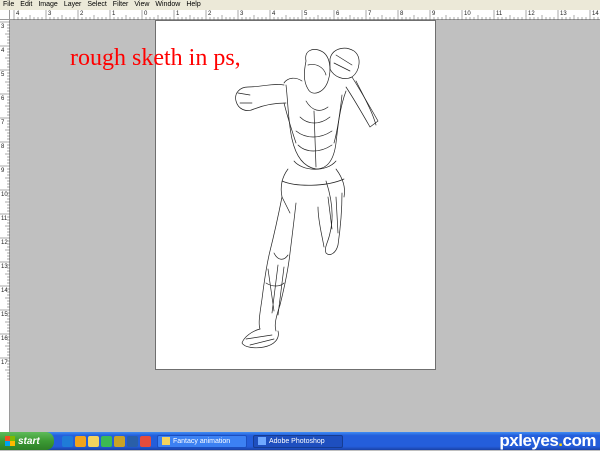  What do you see at coordinates (4, 267) in the screenshot?
I see `ruler-left-label: 13` at bounding box center [4, 267].